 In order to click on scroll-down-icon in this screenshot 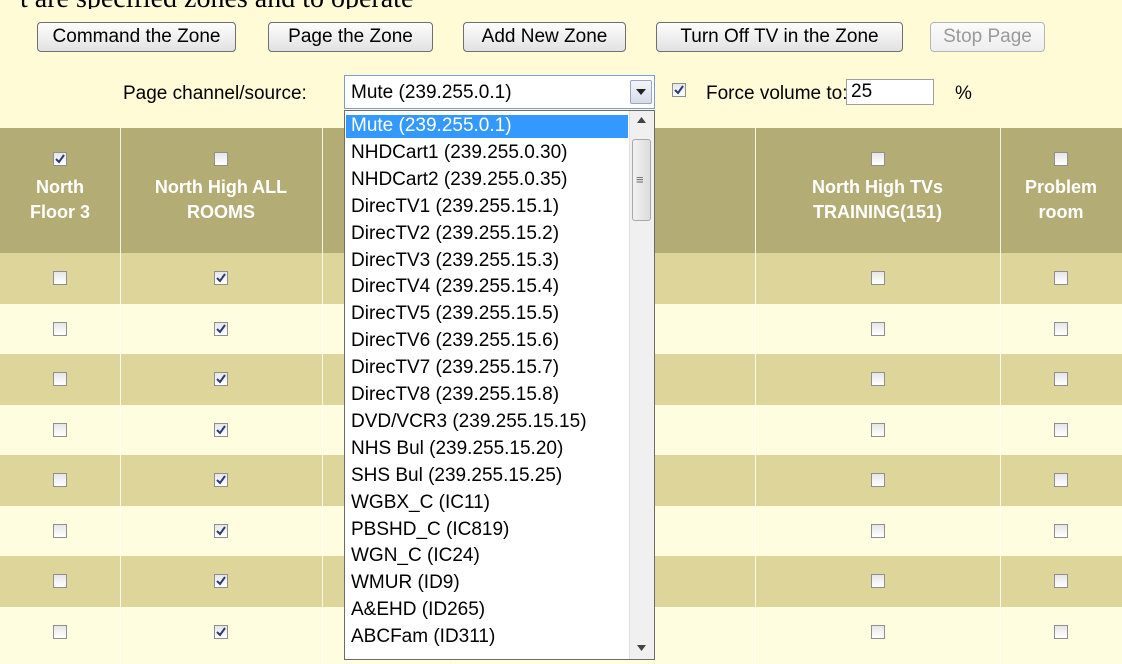, I will do `click(641, 648)`.